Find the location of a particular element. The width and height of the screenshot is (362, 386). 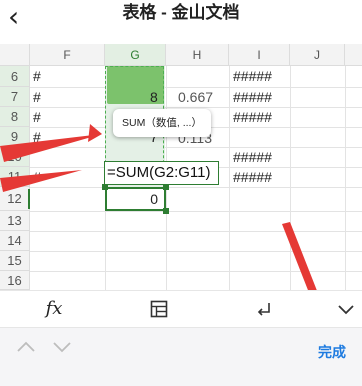

editor-toolbar: fx is located at coordinates (181, 309).